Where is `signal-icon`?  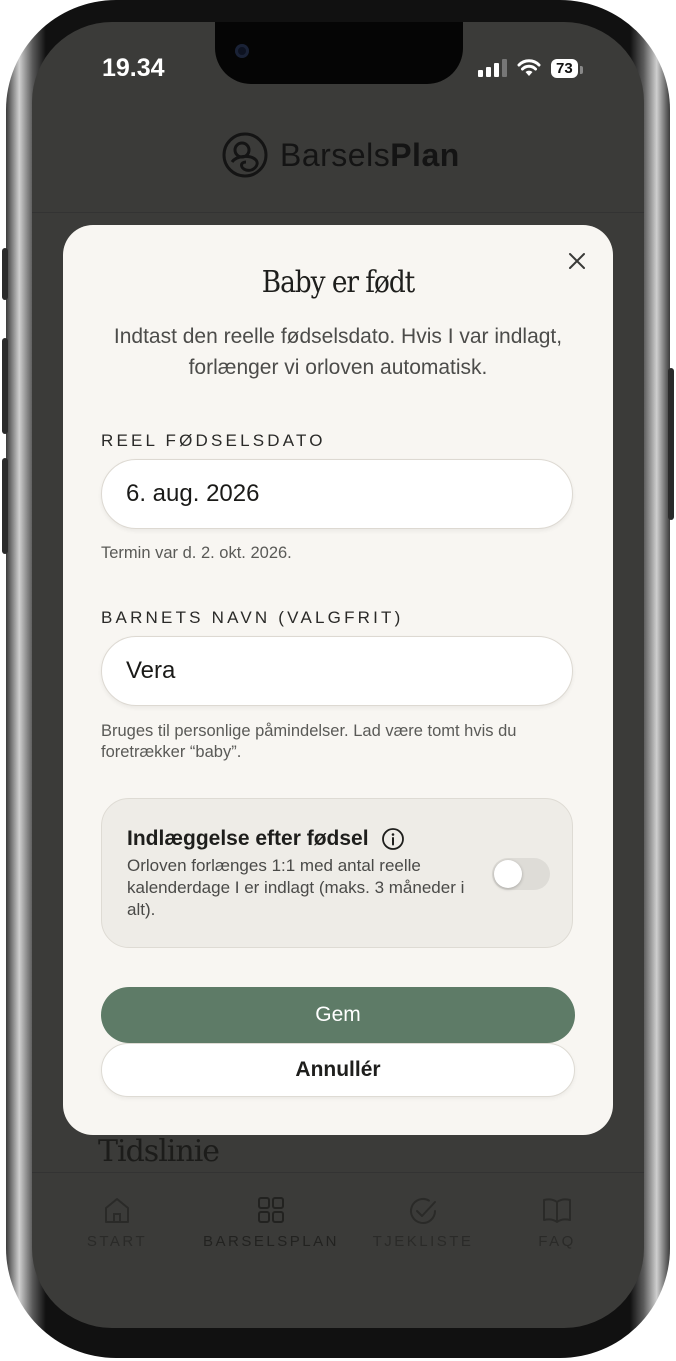
signal-icon is located at coordinates (492, 68).